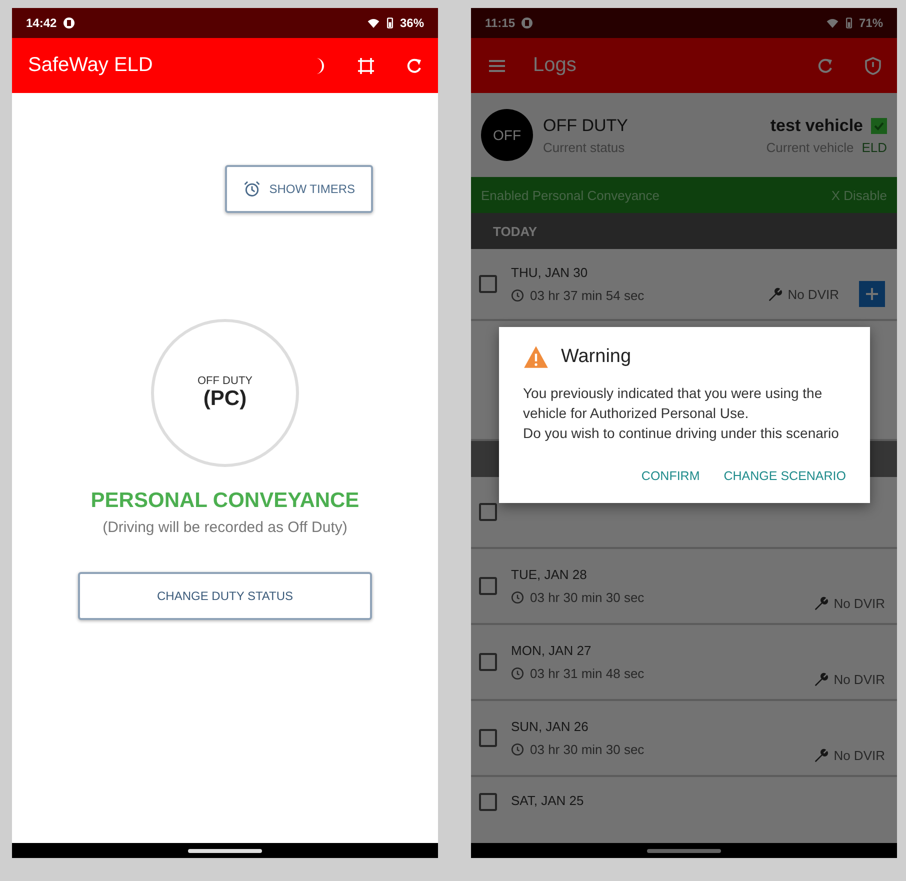 The width and height of the screenshot is (906, 881). Describe the element at coordinates (500, 23) in the screenshot. I see `clock-time: 11:15` at that location.